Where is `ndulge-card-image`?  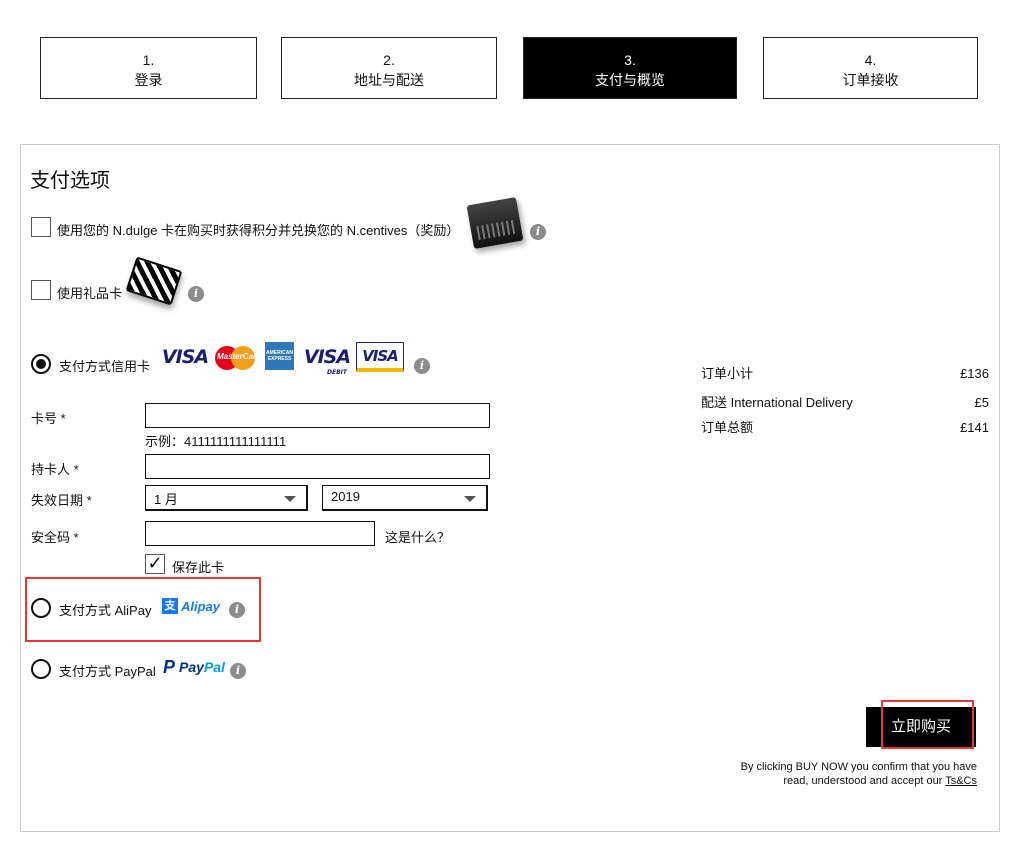
ndulge-card-image is located at coordinates (495, 223).